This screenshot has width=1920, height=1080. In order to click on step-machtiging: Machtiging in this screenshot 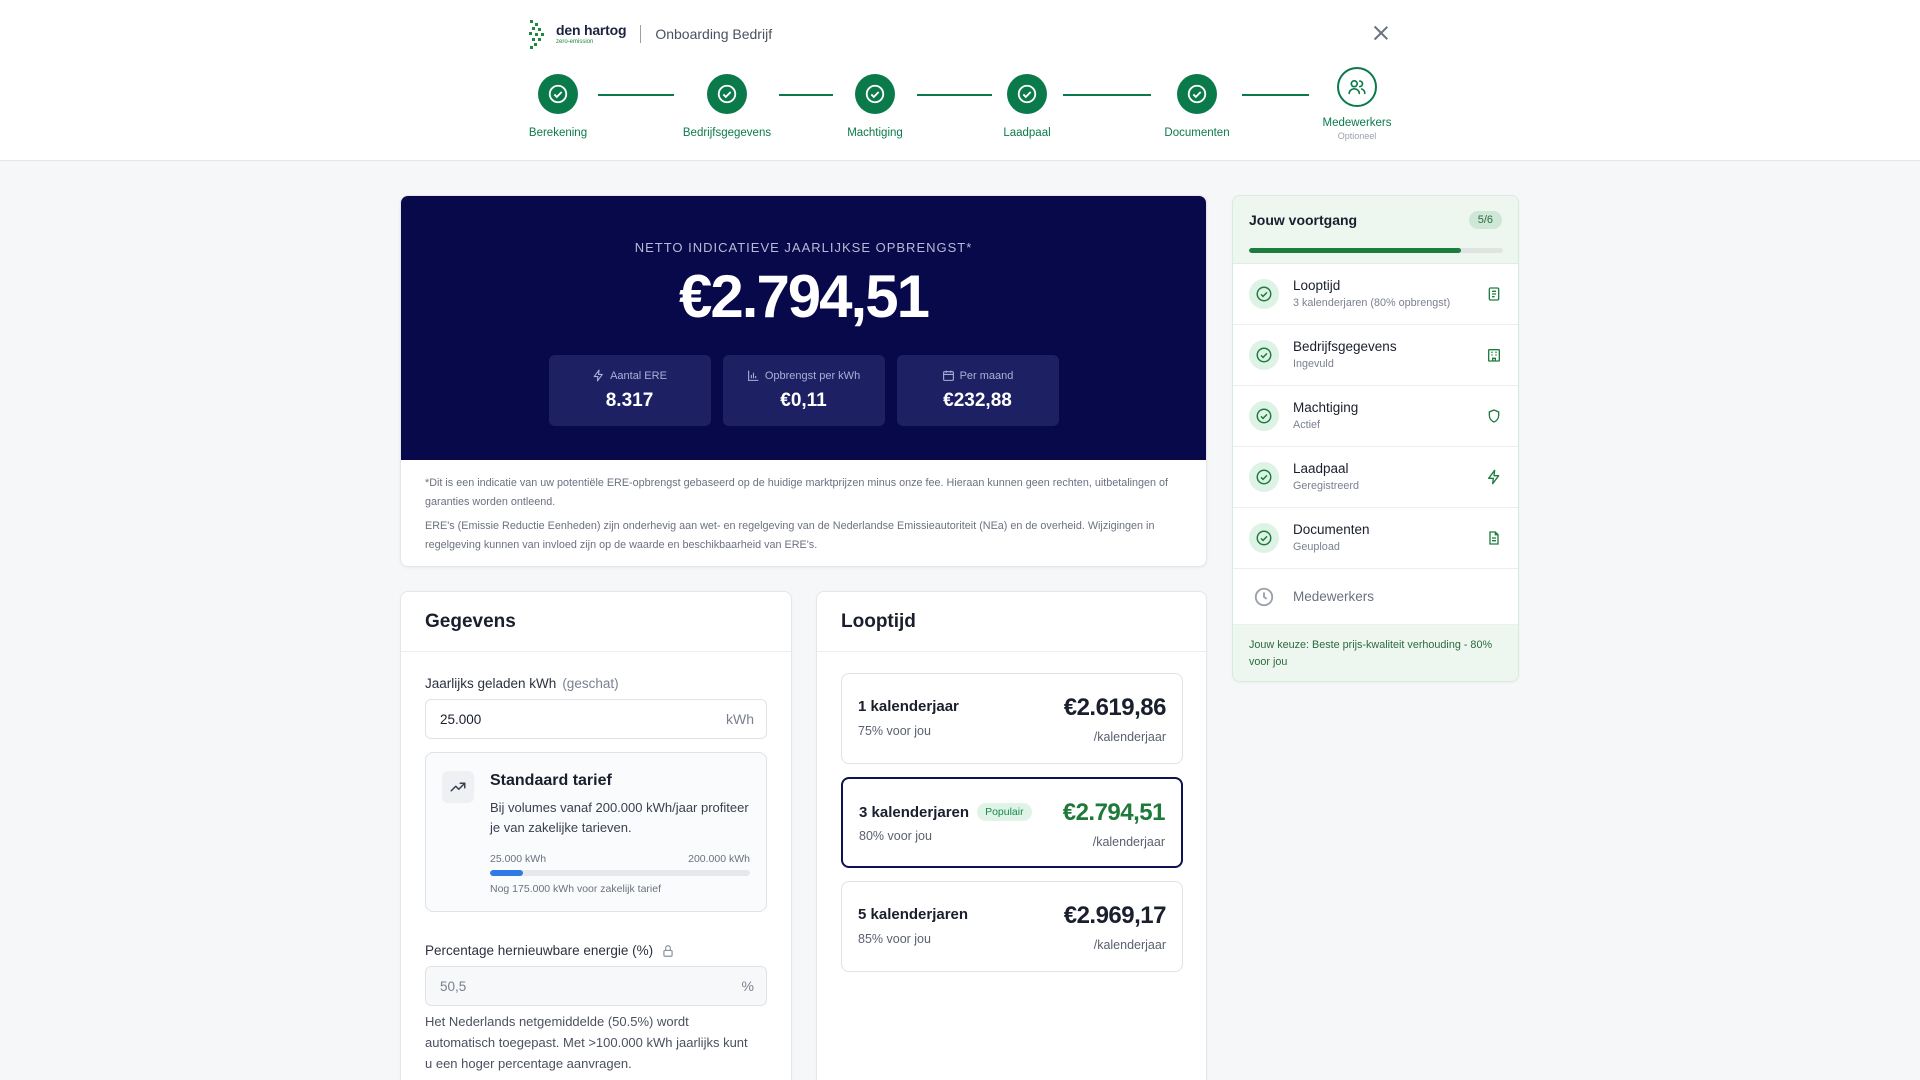, I will do `click(875, 106)`.